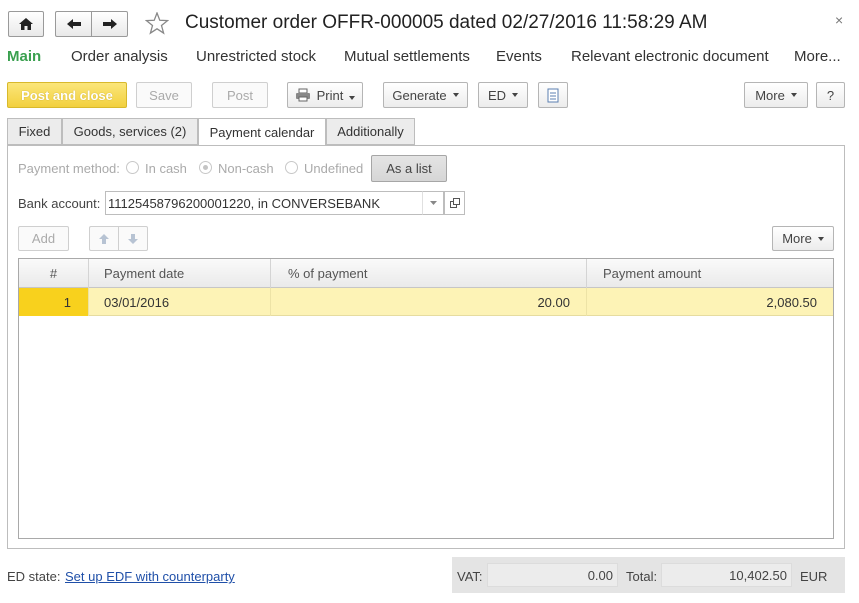 This screenshot has height=603, width=859. I want to click on radio-undefined, so click(291, 167).